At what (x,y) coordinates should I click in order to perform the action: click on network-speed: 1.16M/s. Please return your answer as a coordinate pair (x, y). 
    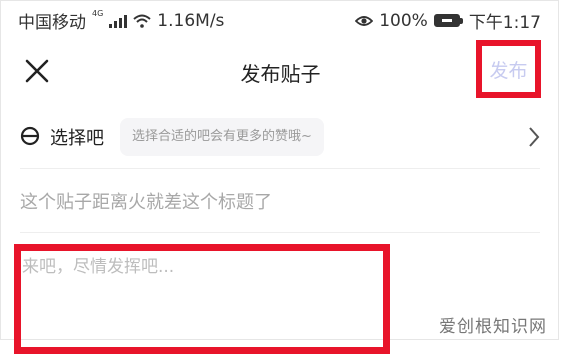
    Looking at the image, I should click on (191, 20).